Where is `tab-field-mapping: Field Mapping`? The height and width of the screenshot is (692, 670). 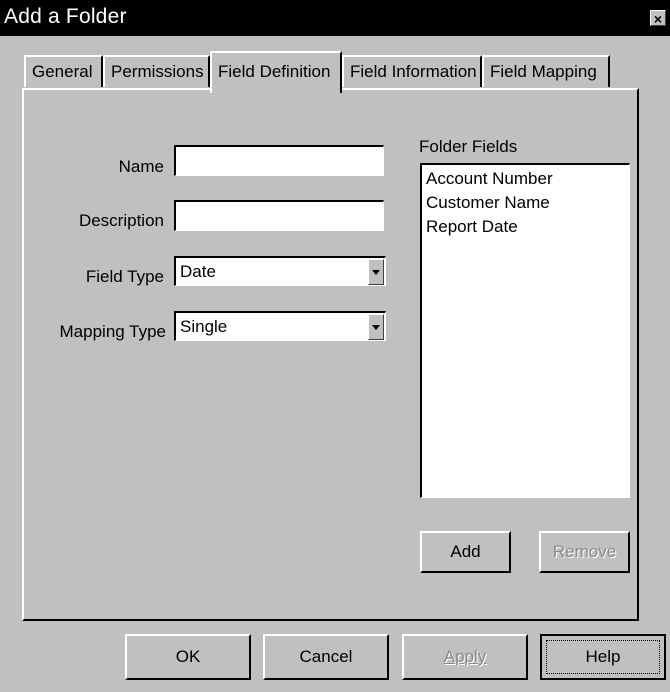
tab-field-mapping: Field Mapping is located at coordinates (546, 71).